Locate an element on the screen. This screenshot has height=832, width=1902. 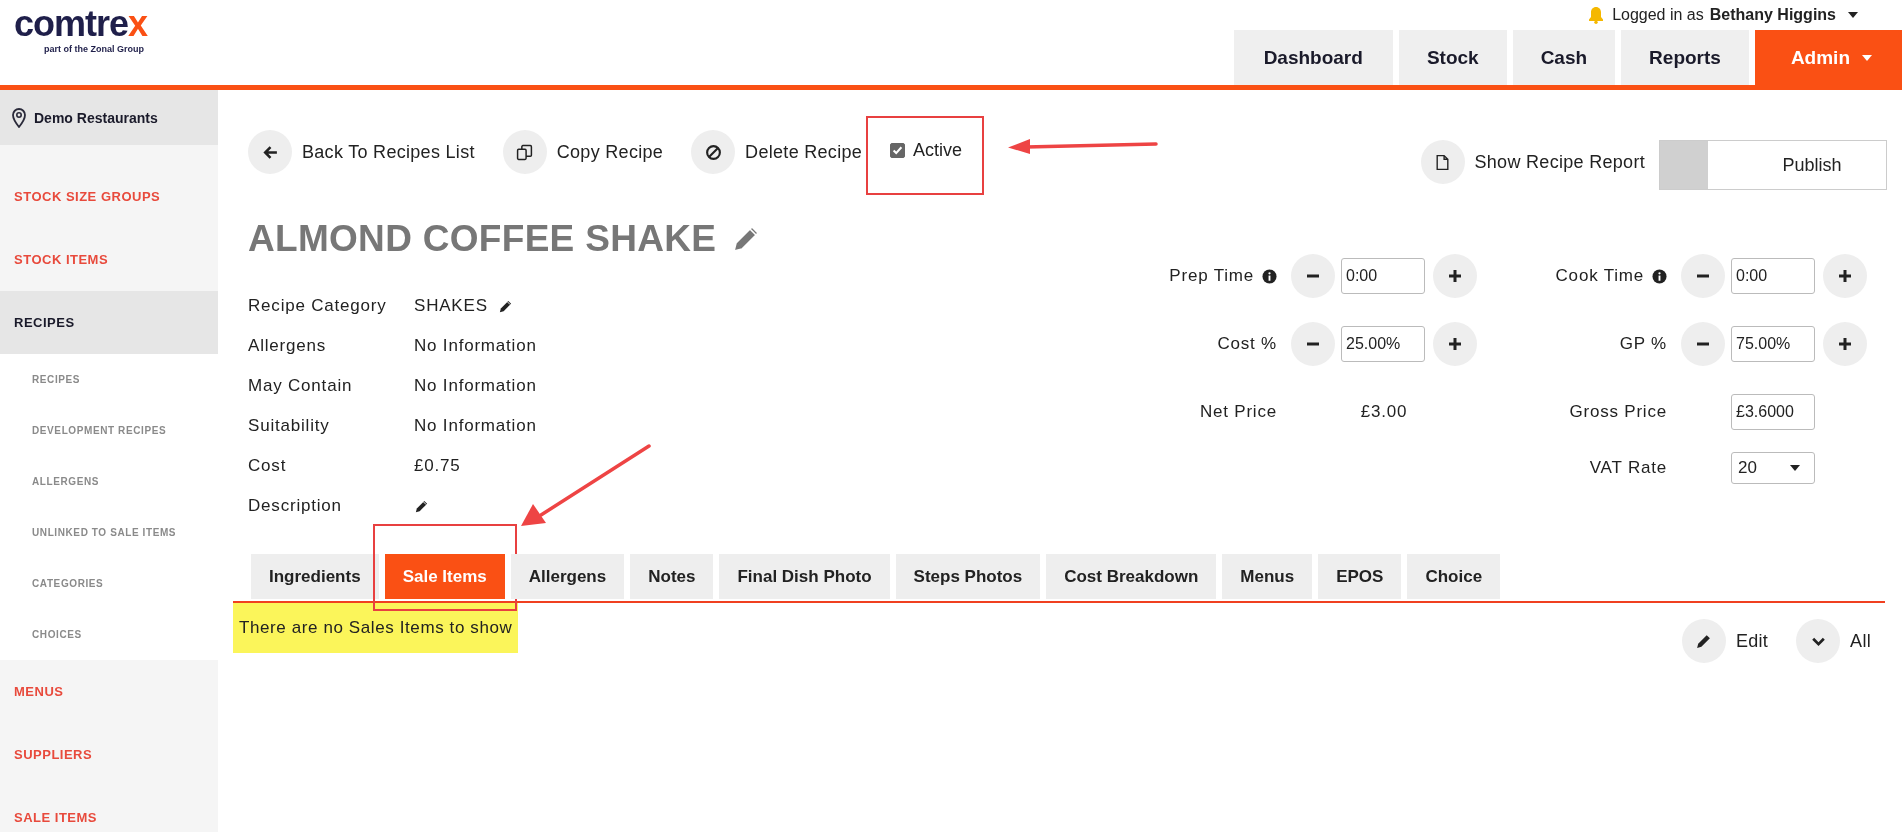
location-selector: Demo Restaurants is located at coordinates (109, 117).